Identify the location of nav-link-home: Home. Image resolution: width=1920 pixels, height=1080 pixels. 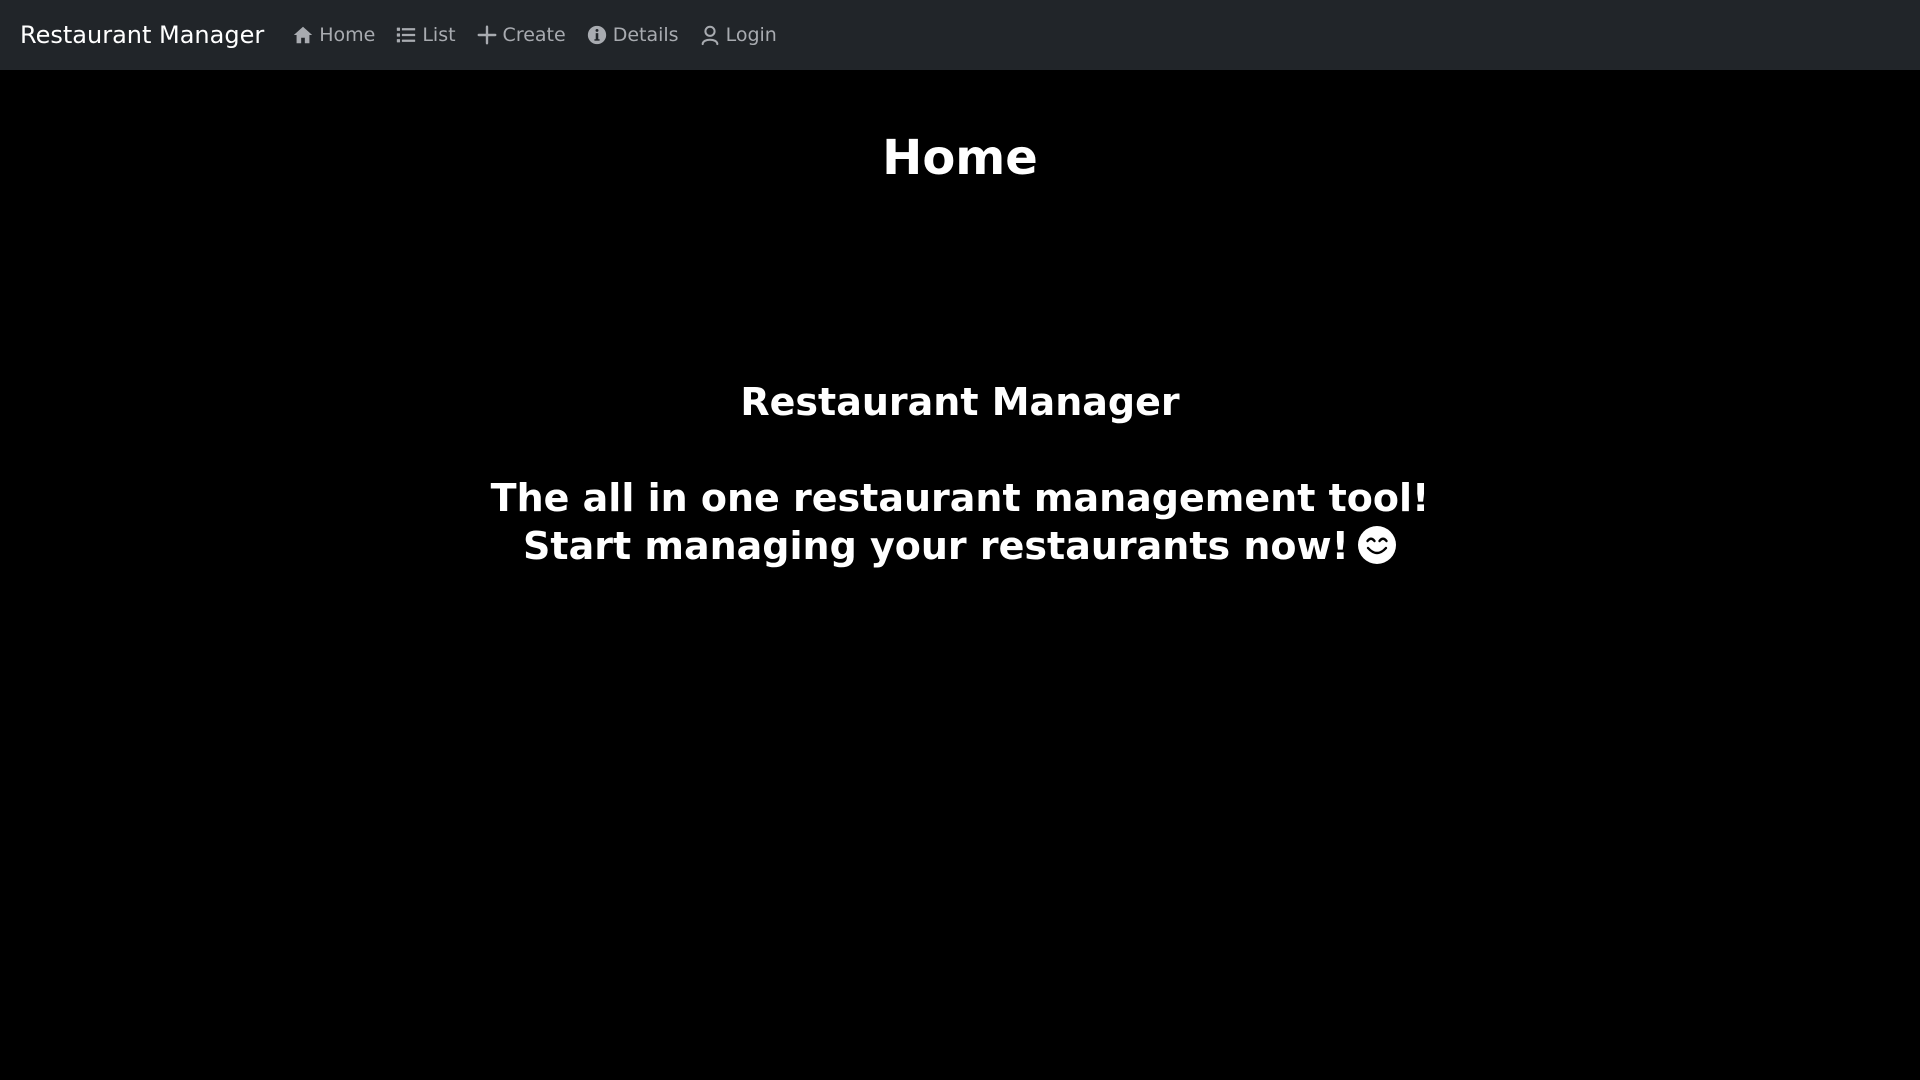
(333, 35).